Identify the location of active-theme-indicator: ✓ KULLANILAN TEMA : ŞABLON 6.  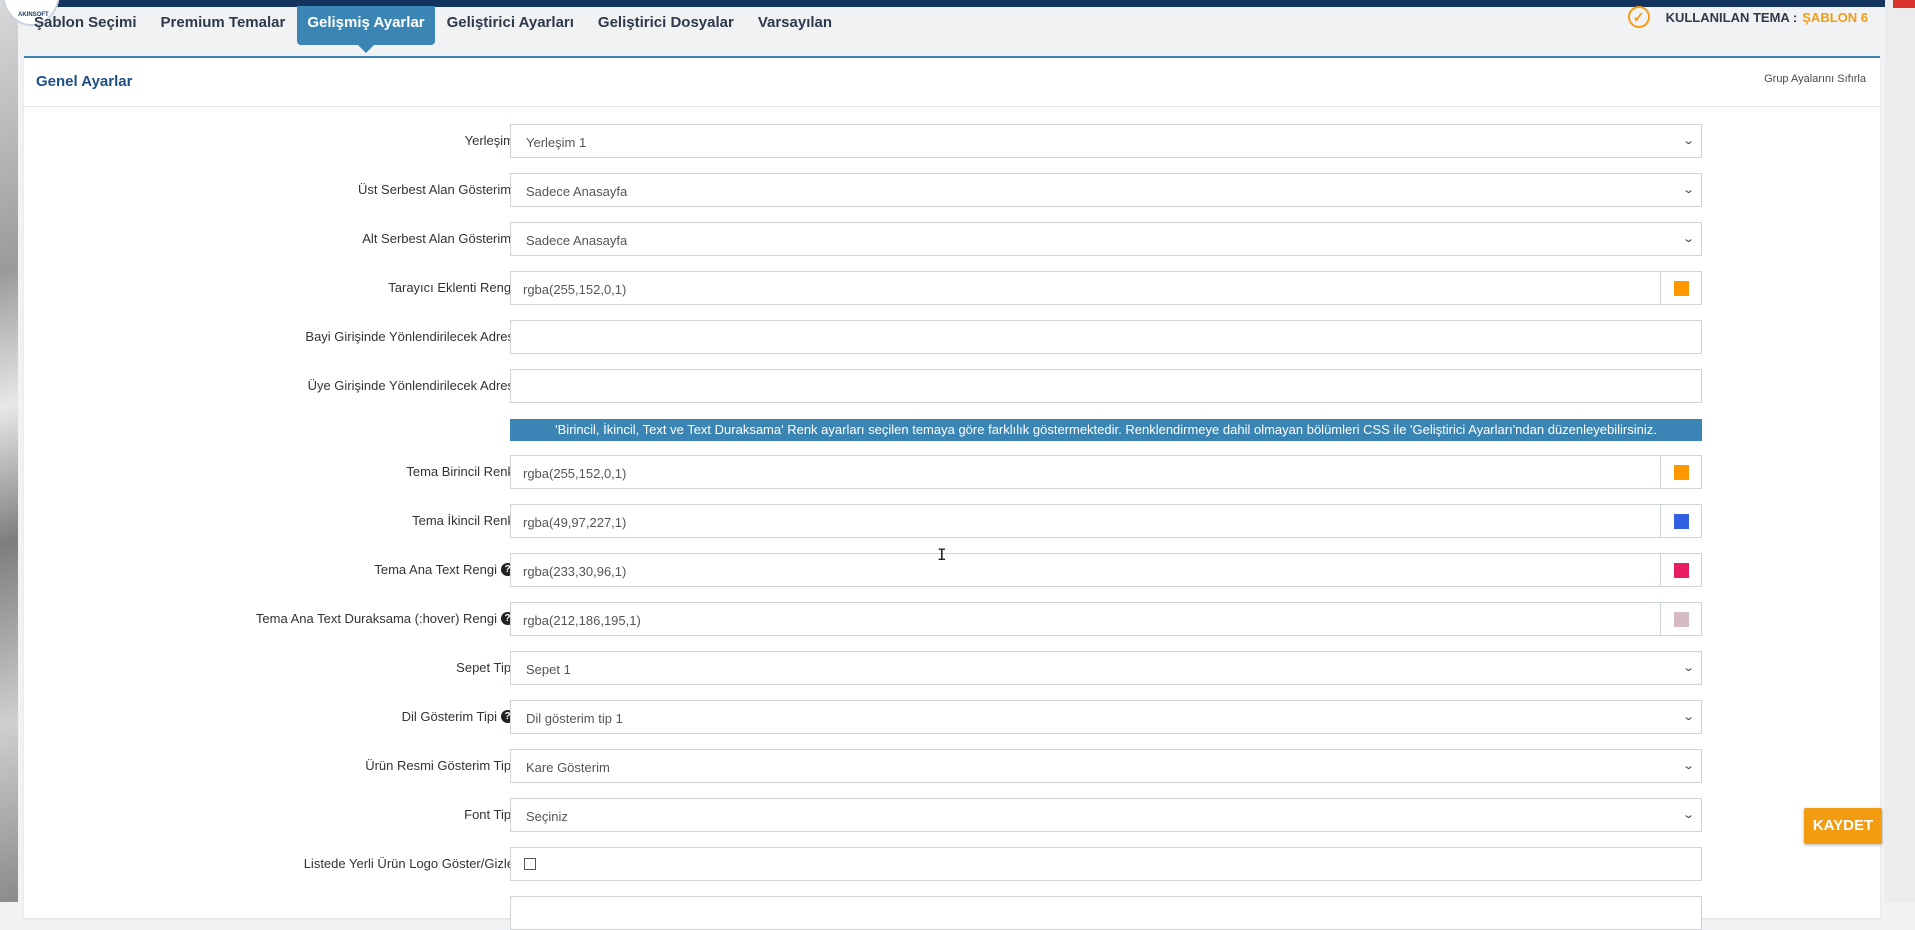
(1747, 17).